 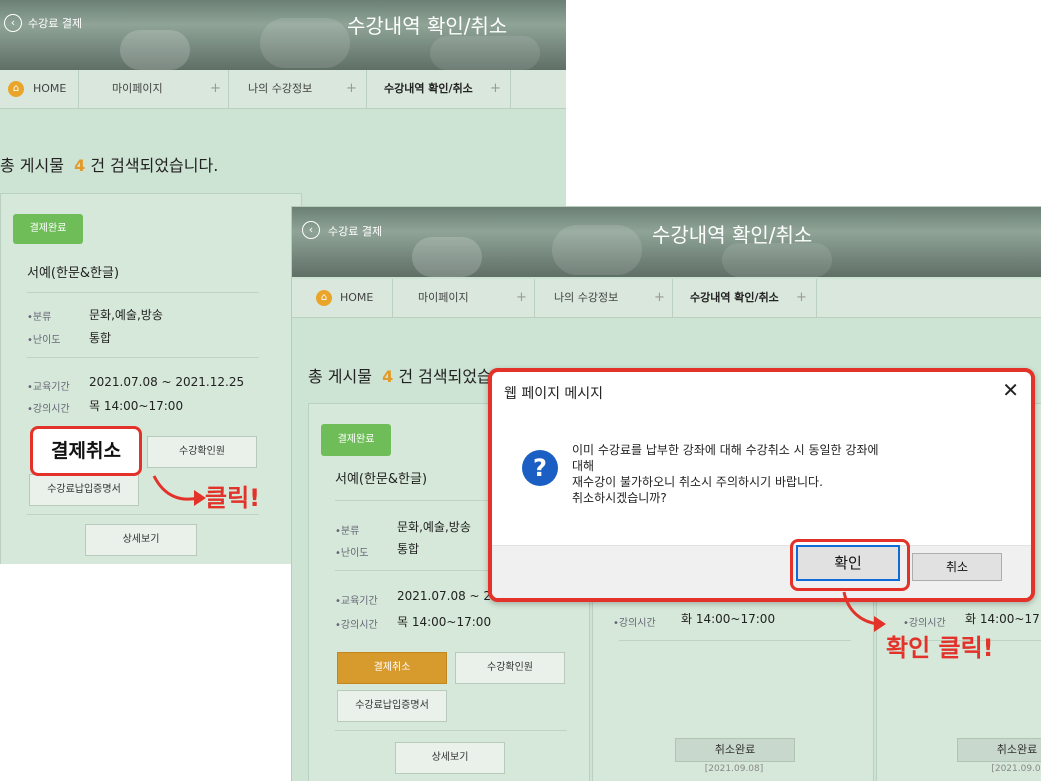 I want to click on cancel-button: 취소, so click(x=957, y=567).